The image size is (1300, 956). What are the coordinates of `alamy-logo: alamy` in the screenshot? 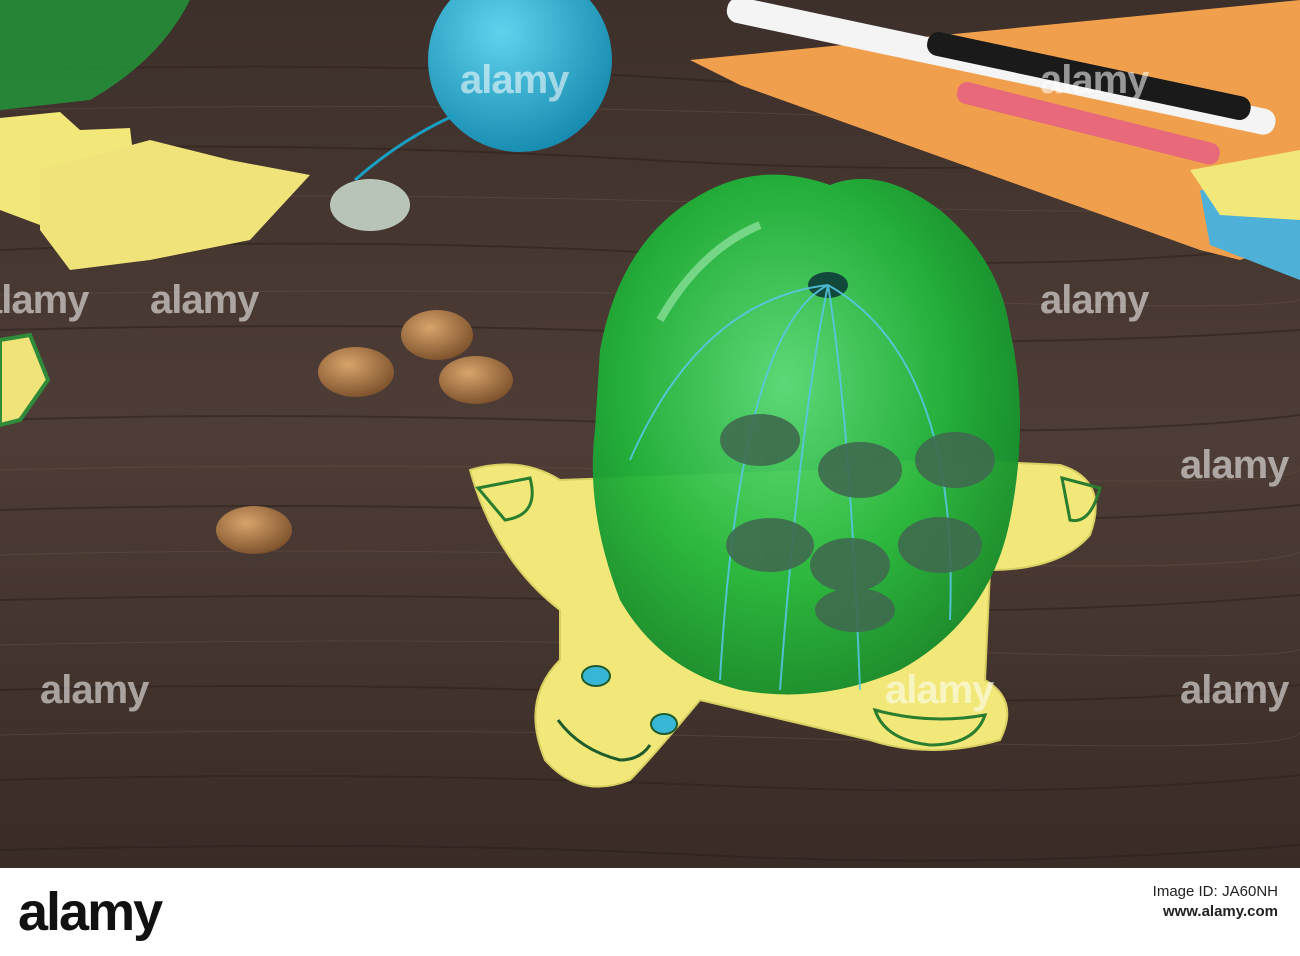 It's located at (143, 912).